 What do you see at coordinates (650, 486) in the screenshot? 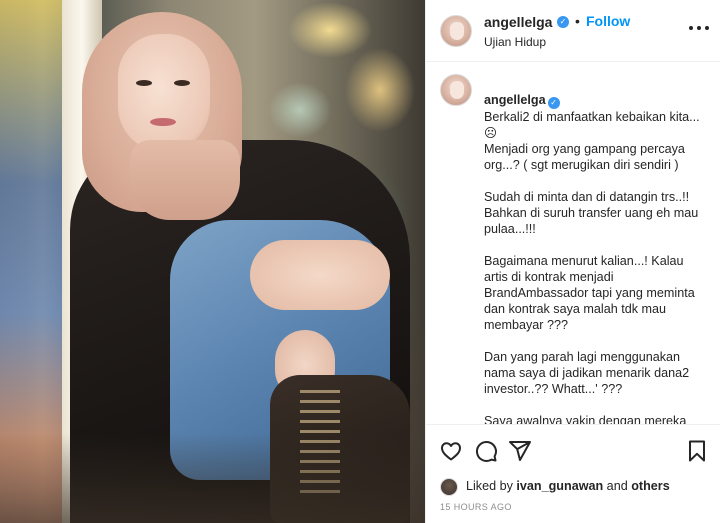
I see `likes-others-link: others` at bounding box center [650, 486].